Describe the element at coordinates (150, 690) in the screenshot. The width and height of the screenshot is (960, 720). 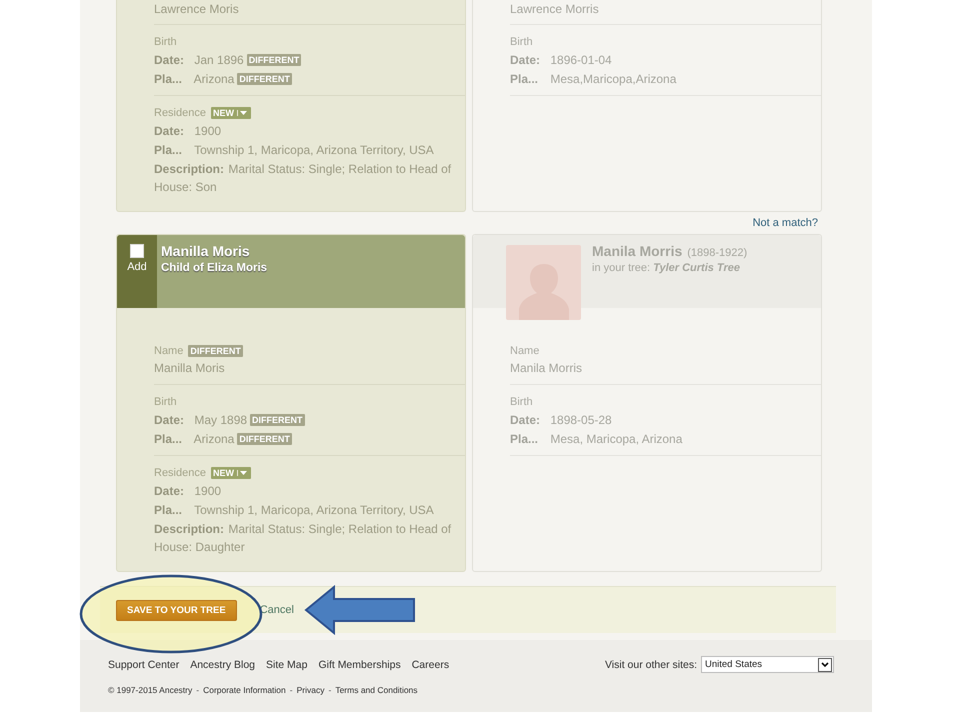
I see `copyright-notice: © 1997-2015 Ancestry` at that location.